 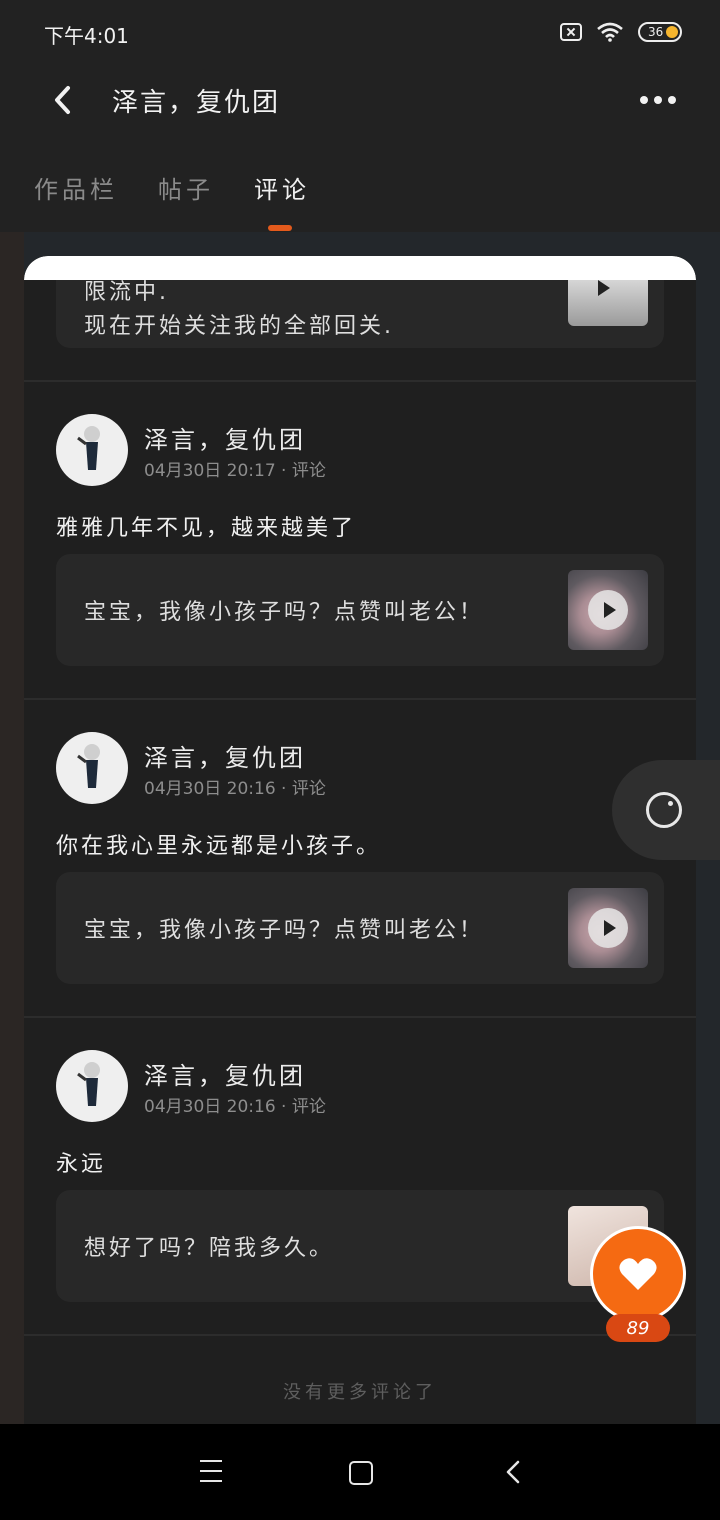 What do you see at coordinates (571, 32) in the screenshot?
I see `no-sim-icon` at bounding box center [571, 32].